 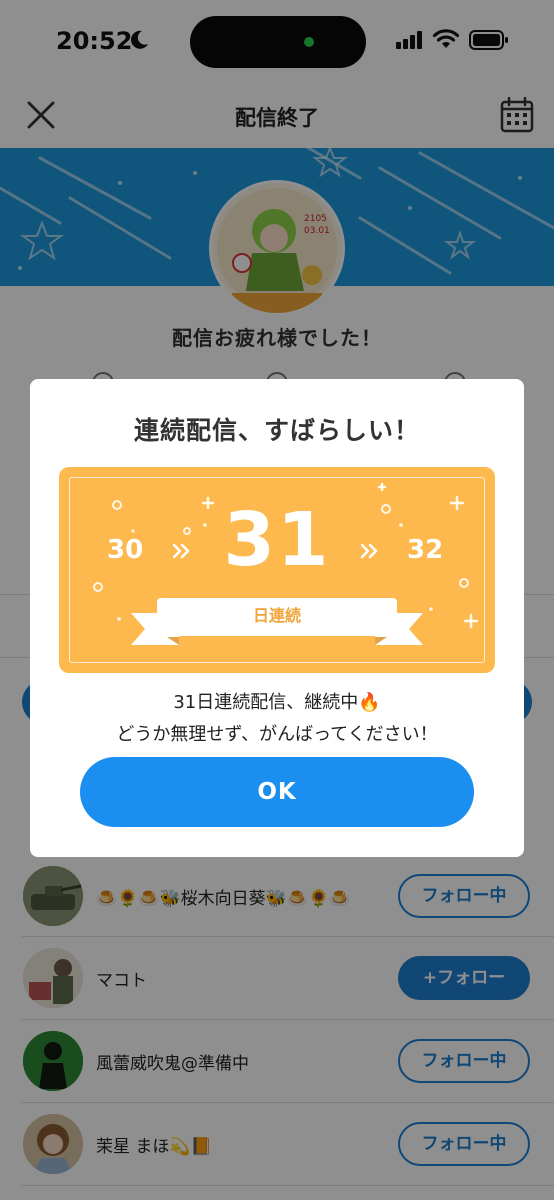 What do you see at coordinates (369, 551) in the screenshot?
I see `fast-forward-icon` at bounding box center [369, 551].